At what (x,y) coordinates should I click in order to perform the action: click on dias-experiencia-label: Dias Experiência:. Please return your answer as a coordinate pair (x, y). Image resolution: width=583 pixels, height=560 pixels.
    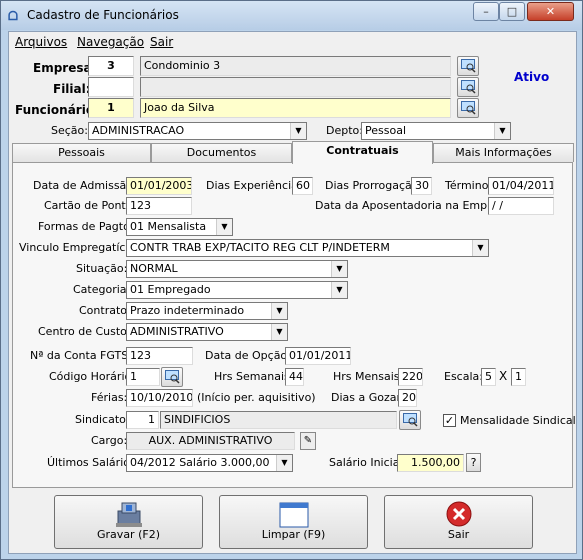
    Looking at the image, I should click on (254, 185).